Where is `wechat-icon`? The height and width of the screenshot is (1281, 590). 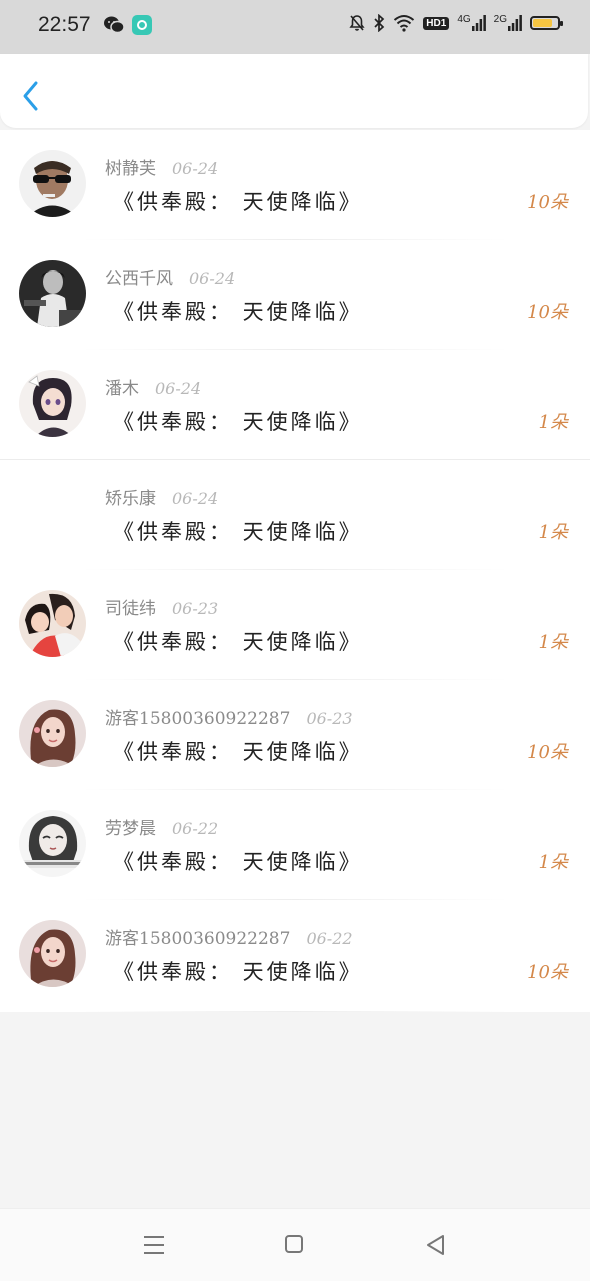 wechat-icon is located at coordinates (114, 25).